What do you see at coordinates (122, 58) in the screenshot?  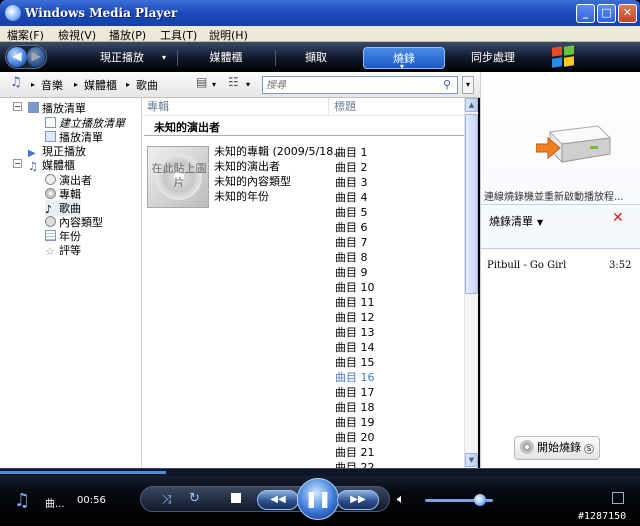 I see `tab-now-playing: 現正播放` at bounding box center [122, 58].